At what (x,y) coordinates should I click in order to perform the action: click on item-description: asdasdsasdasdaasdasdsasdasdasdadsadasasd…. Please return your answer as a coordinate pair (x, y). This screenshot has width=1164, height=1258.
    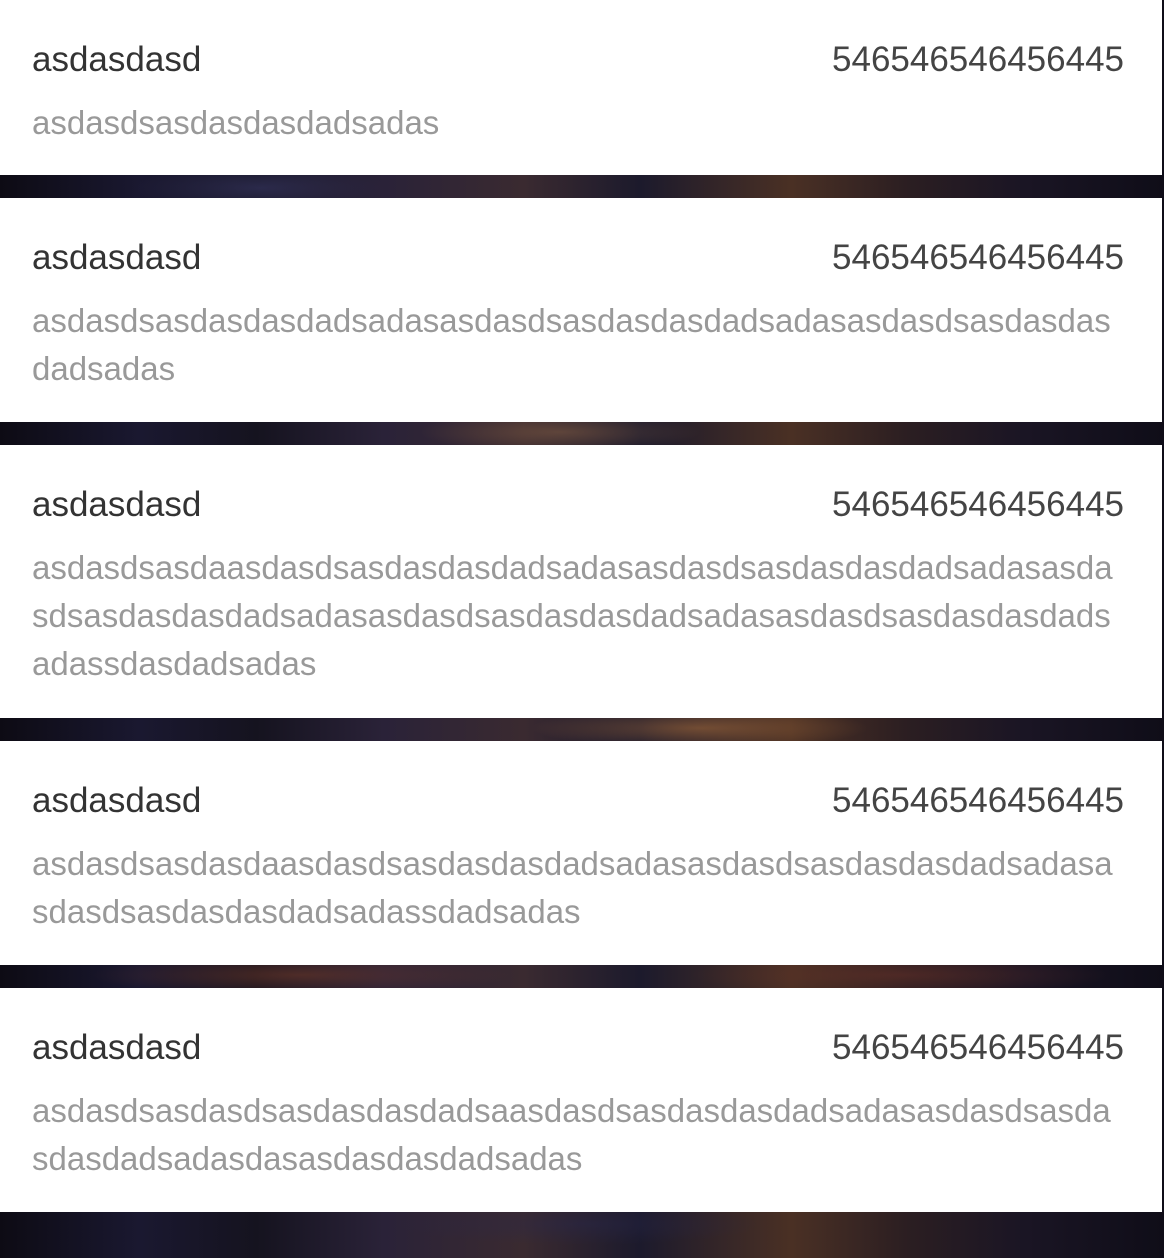
    Looking at the image, I should click on (572, 887).